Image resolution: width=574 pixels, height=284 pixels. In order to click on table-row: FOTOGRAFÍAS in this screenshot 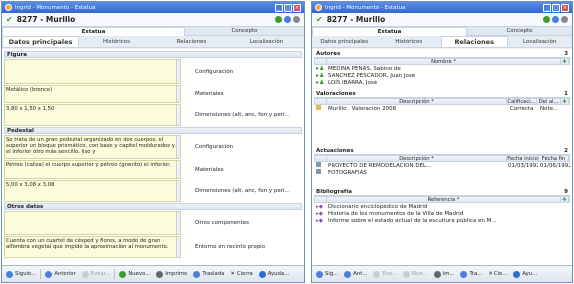, I will do `click(442, 172)`.